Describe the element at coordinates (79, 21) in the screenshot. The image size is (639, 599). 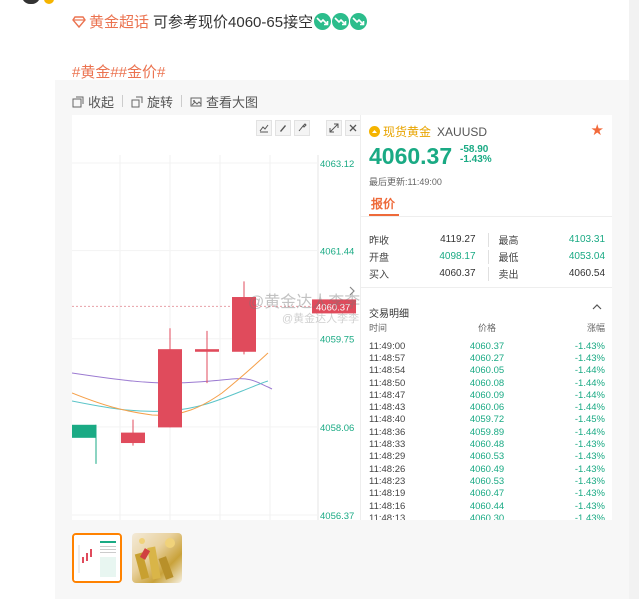
I see `diamond-icon` at that location.